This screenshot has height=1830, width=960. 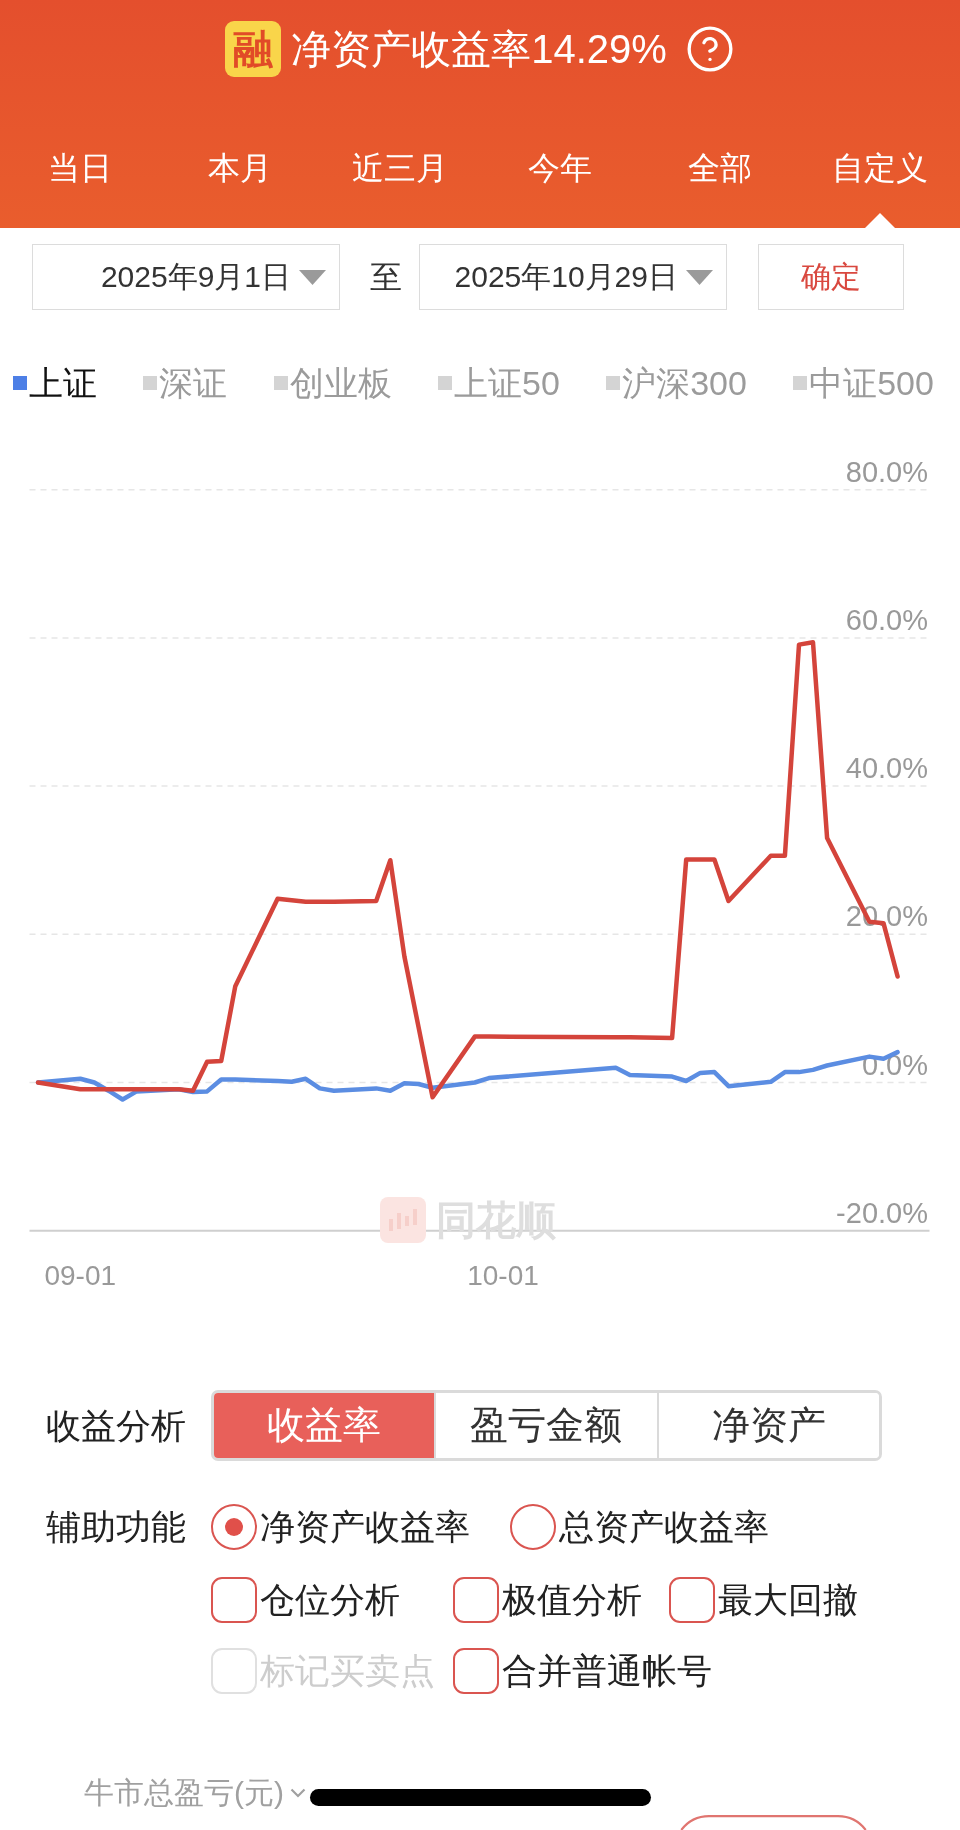 I want to click on period-tab: 近三月, so click(x=400, y=180).